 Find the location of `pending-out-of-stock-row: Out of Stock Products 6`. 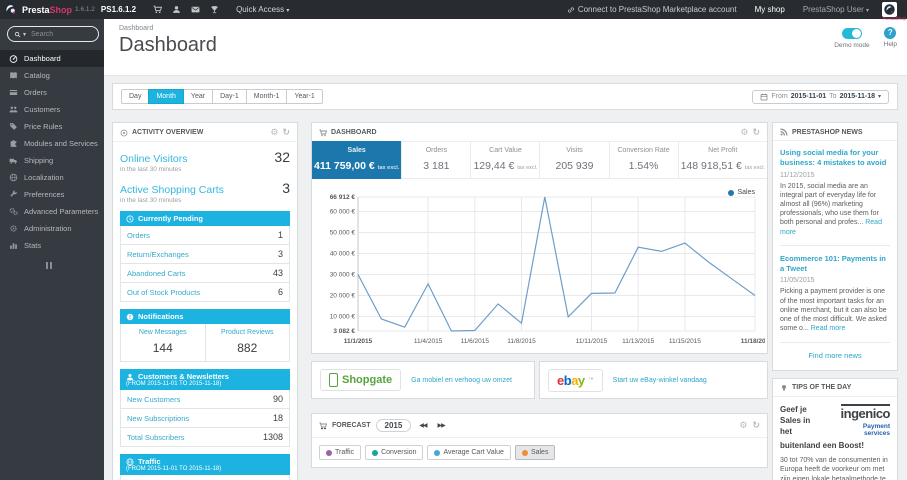

pending-out-of-stock-row: Out of Stock Products 6 is located at coordinates (205, 292).